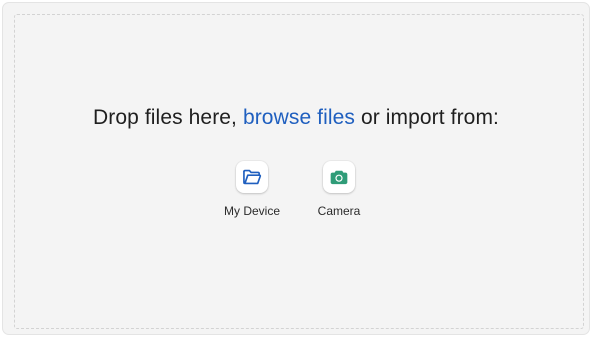 Image resolution: width=592 pixels, height=337 pixels. I want to click on folder-open-icon, so click(252, 177).